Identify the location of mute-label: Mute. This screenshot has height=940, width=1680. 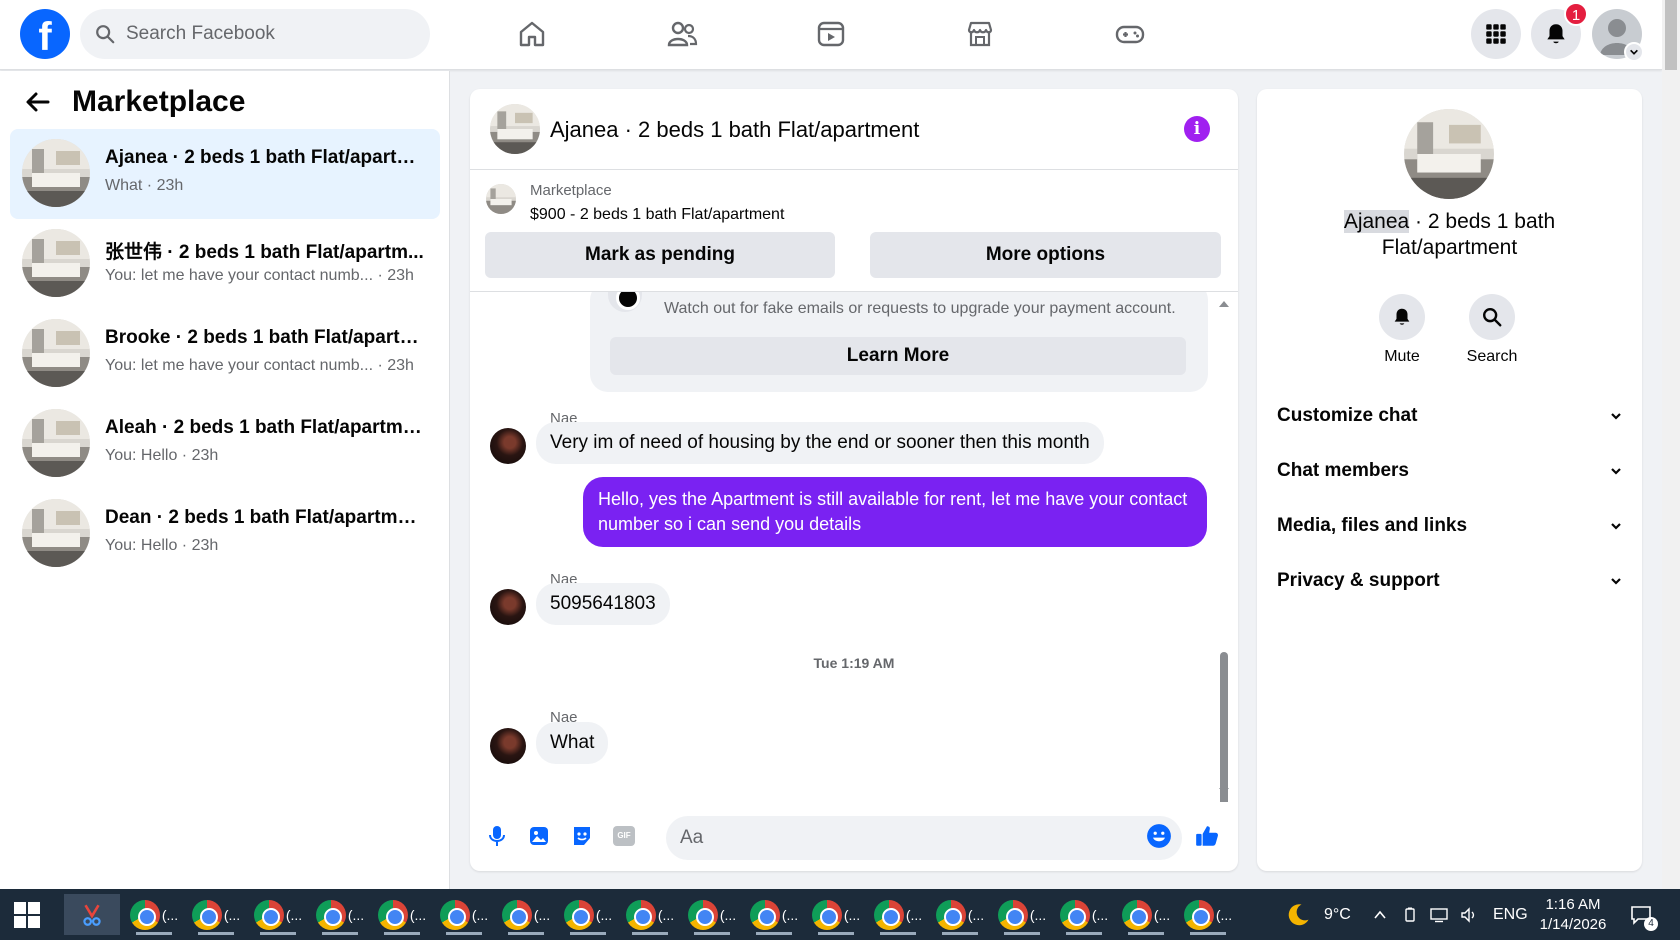
(1402, 356).